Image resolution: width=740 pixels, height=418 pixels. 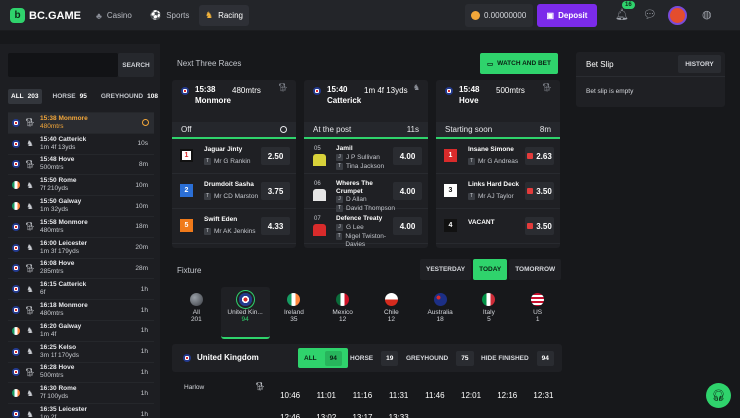 I want to click on venue-harlow: Harlow, so click(x=194, y=387).